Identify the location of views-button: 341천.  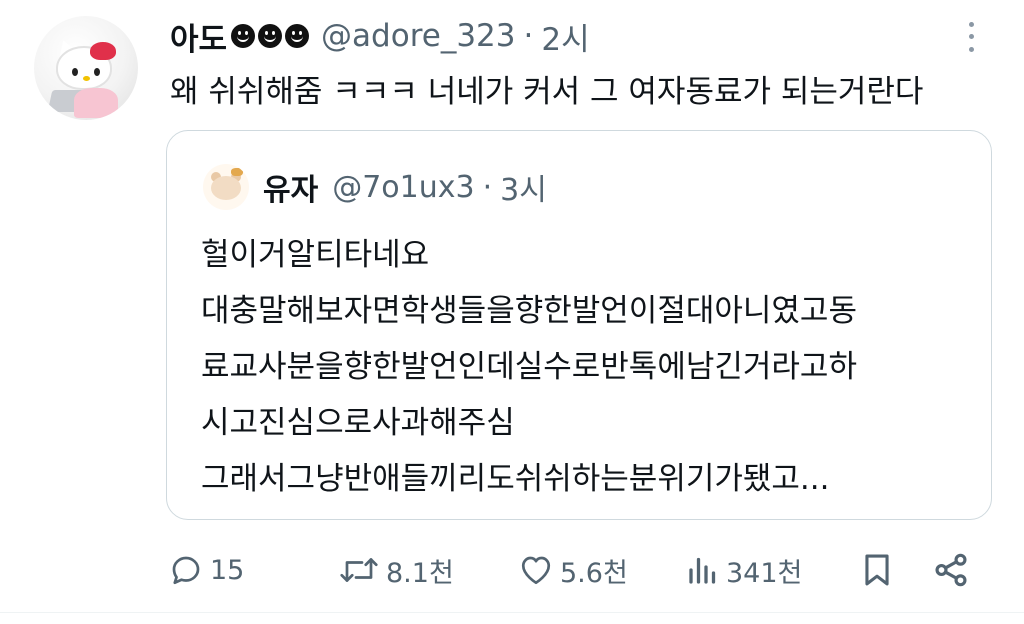
(744, 570).